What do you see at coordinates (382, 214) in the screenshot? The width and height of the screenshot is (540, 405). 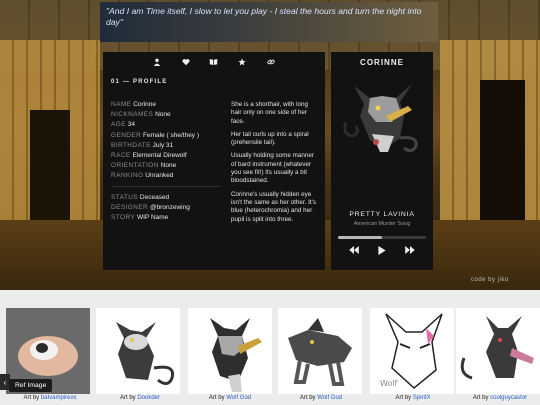 I see `song-title: PRETTY LAVINIA` at bounding box center [382, 214].